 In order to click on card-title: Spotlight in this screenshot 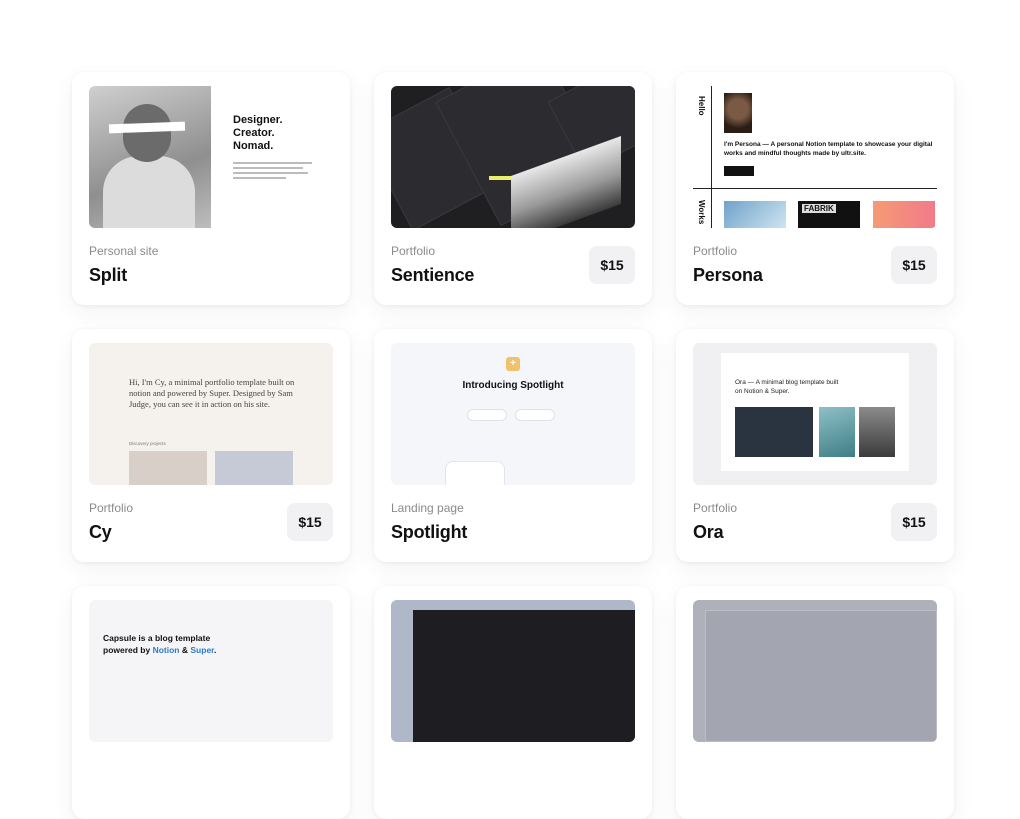, I will do `click(429, 532)`.